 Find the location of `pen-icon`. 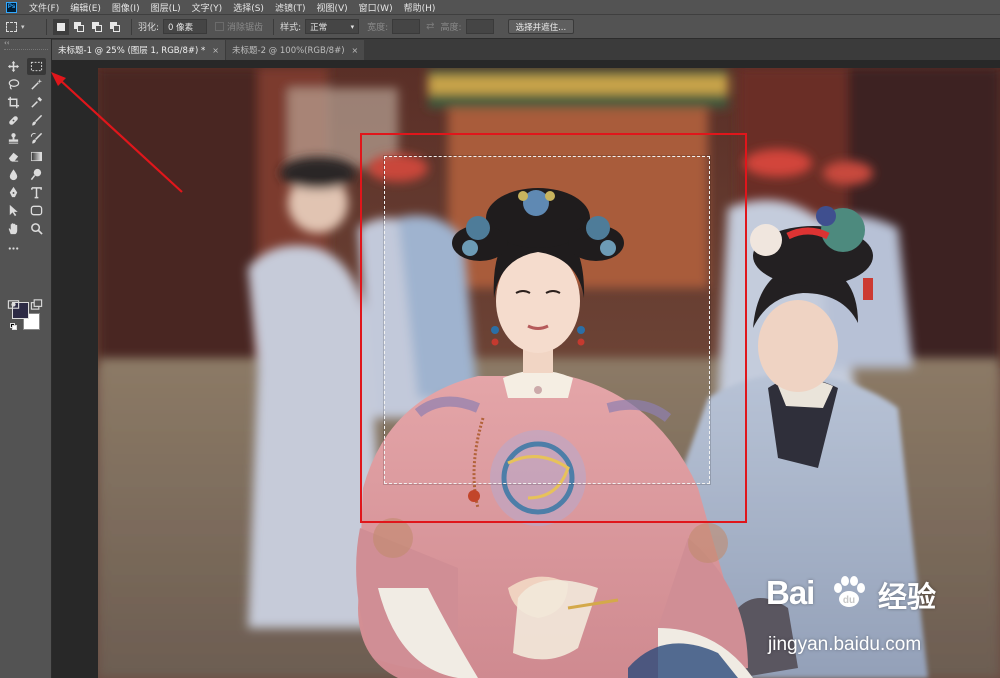

pen-icon is located at coordinates (13, 192).